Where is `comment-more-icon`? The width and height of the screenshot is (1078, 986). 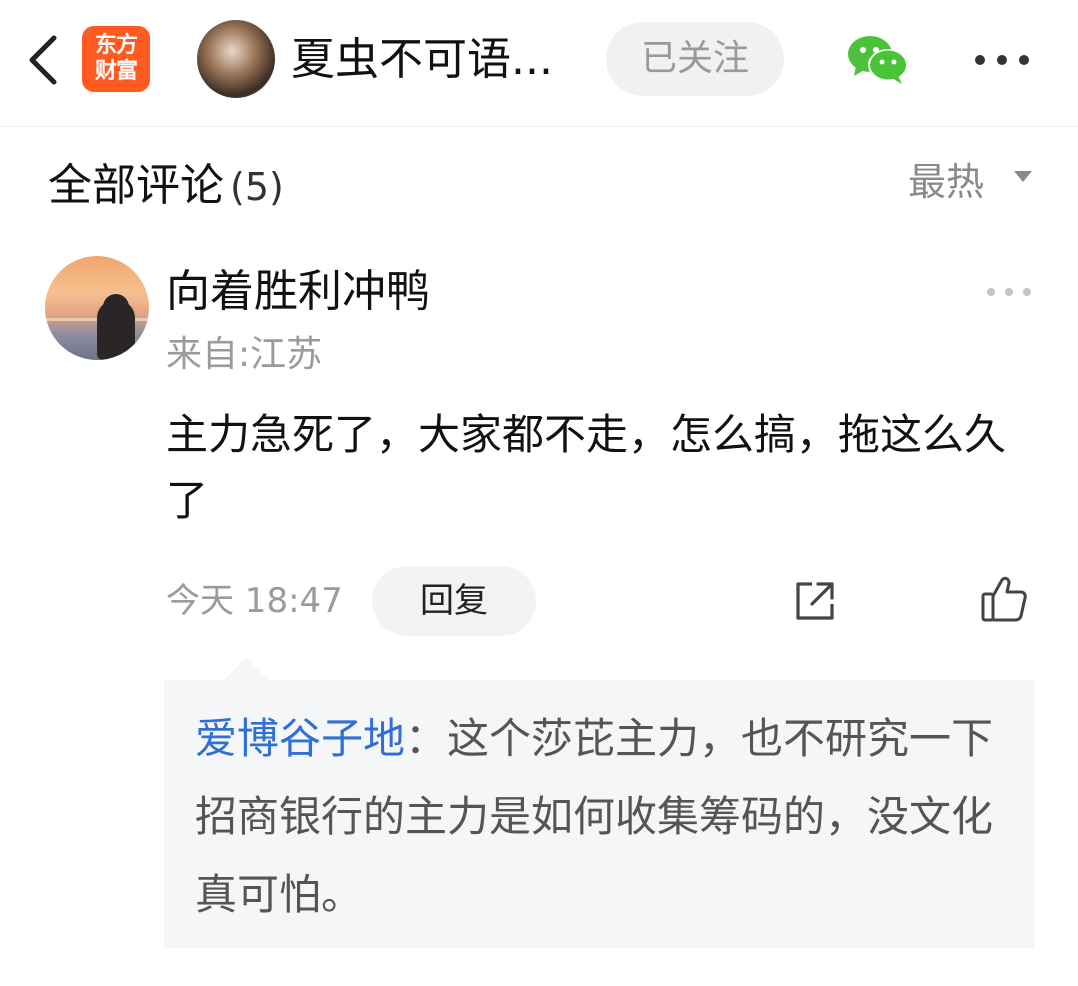 comment-more-icon is located at coordinates (1009, 291).